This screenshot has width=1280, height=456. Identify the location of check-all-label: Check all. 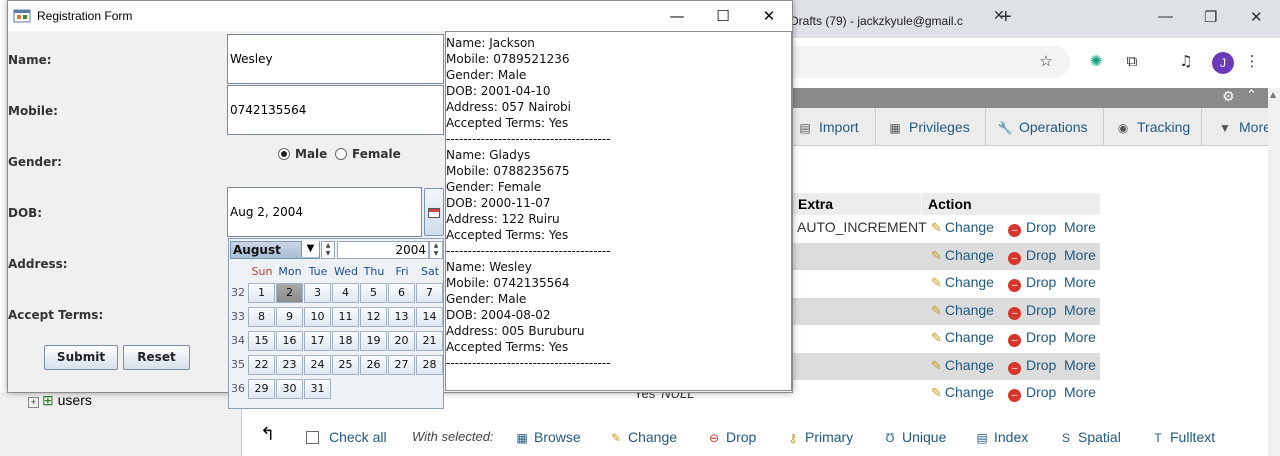
(358, 437).